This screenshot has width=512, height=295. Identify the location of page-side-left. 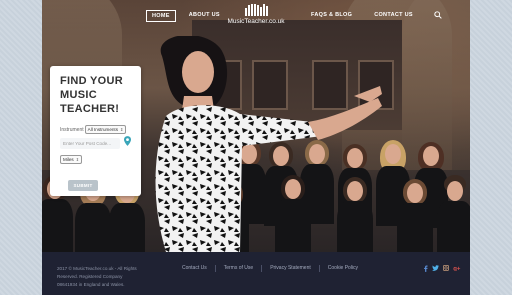
(21, 147).